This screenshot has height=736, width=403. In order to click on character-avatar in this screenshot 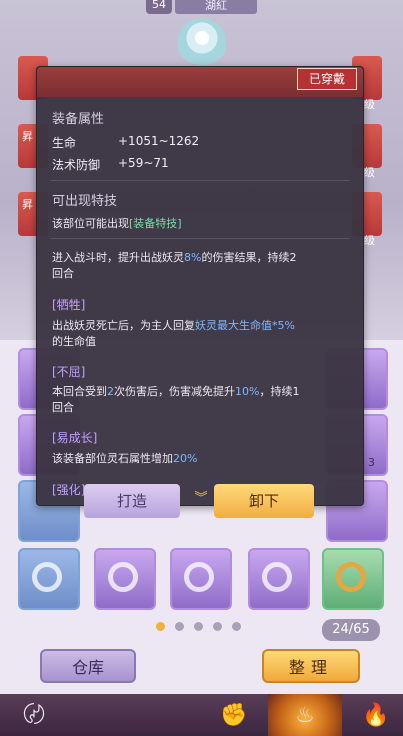, I will do `click(202, 43)`.